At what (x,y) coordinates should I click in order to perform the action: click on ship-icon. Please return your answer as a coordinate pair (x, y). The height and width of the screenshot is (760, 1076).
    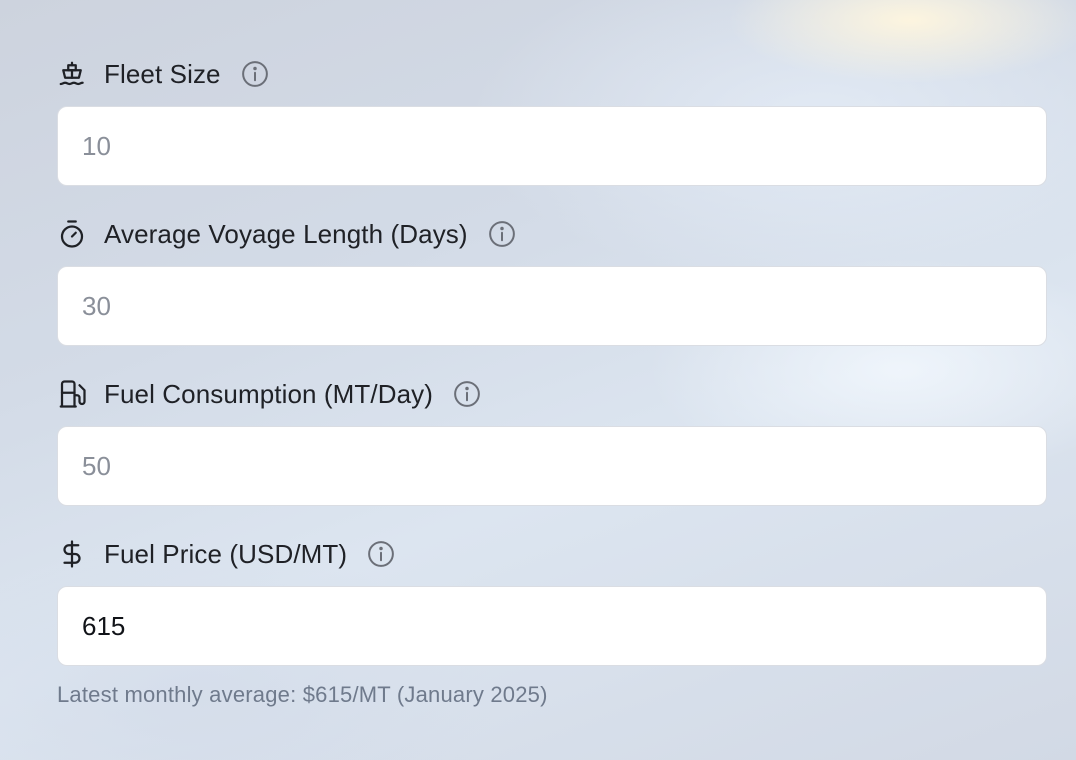
    Looking at the image, I should click on (73, 74).